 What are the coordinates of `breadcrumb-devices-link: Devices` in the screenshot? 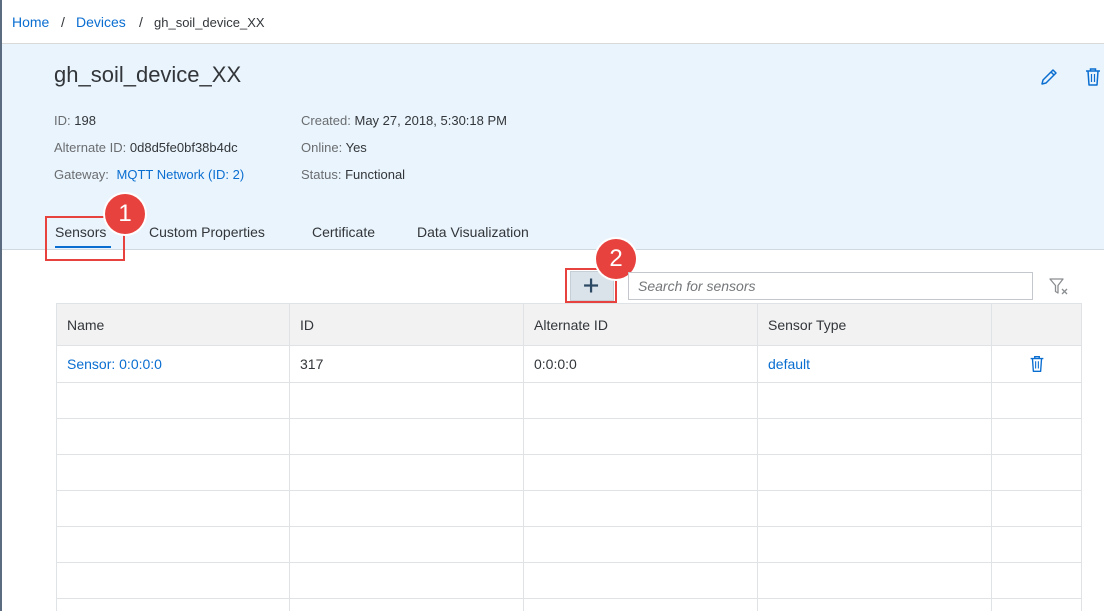 It's located at (101, 22).